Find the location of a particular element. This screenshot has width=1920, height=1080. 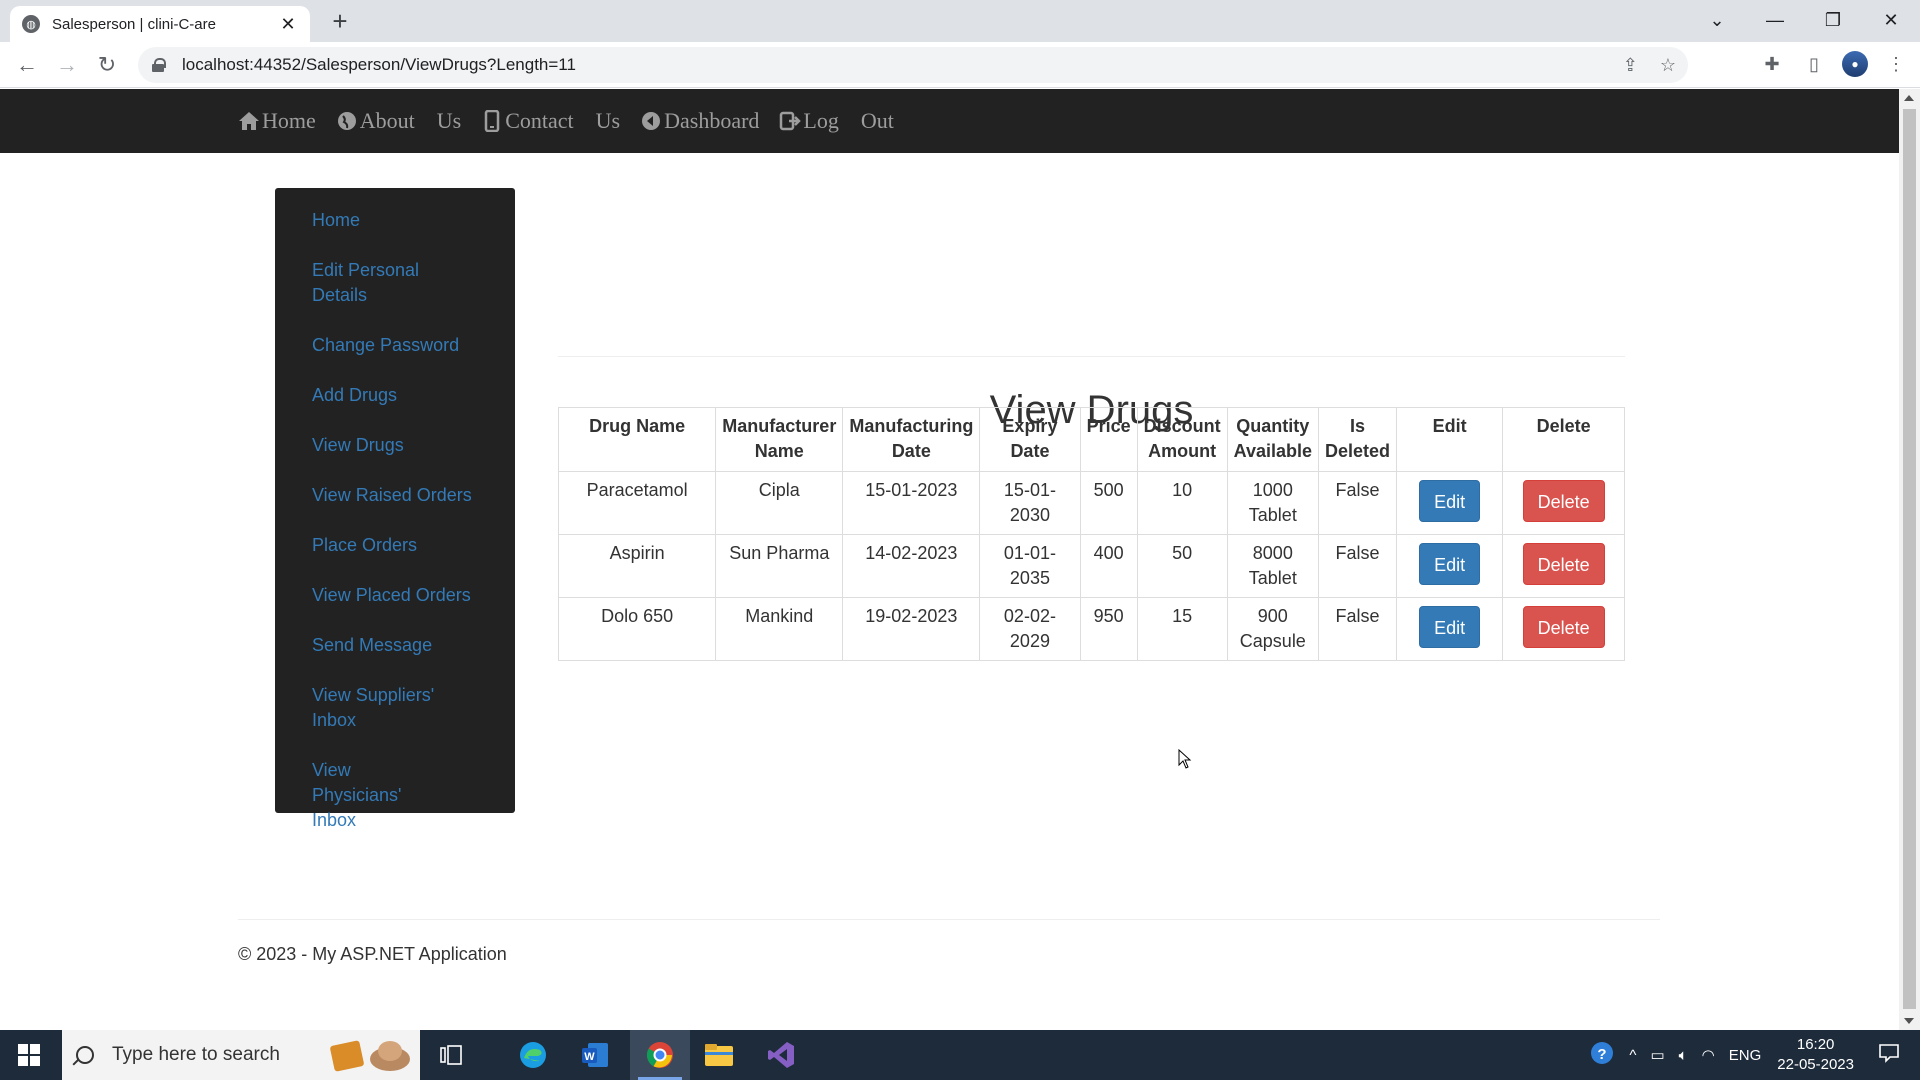

sidebar-item-home: Home is located at coordinates (395, 220).